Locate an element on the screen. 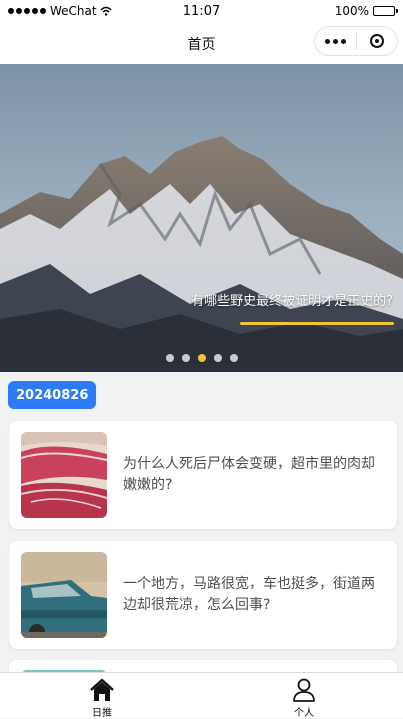 The image size is (403, 719). truck-image is located at coordinates (64, 595).